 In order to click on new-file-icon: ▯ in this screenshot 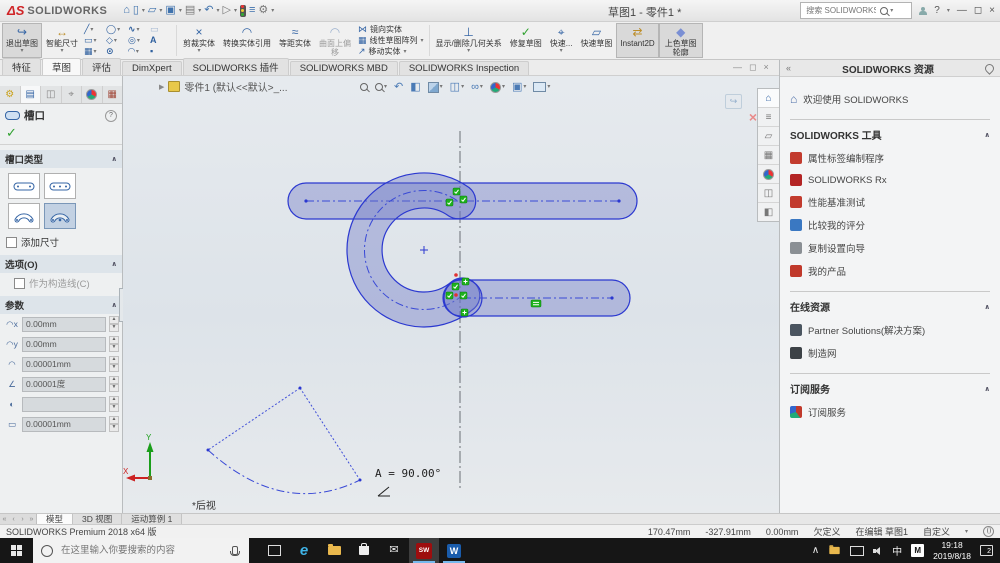, I will do `click(136, 10)`.